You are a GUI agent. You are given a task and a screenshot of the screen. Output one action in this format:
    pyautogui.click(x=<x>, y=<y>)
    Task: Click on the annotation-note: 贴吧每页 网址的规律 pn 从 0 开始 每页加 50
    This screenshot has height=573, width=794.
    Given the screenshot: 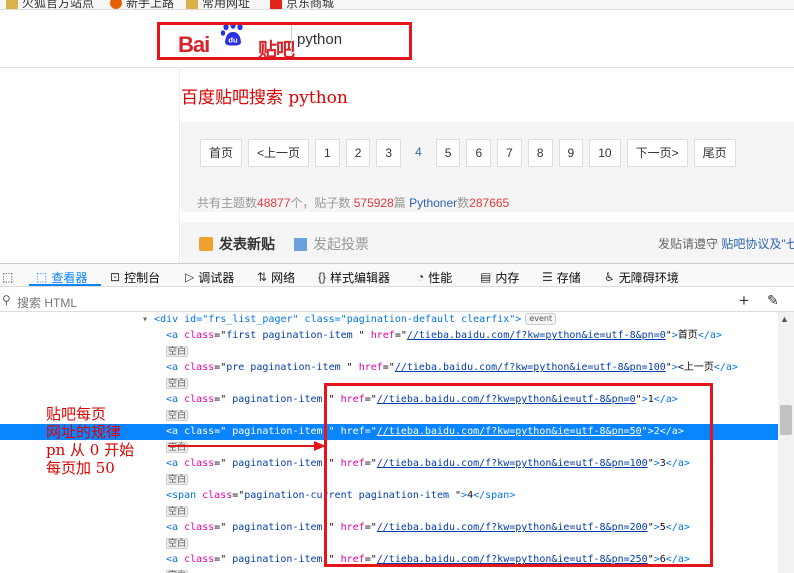 What is the action you would take?
    pyautogui.click(x=90, y=441)
    